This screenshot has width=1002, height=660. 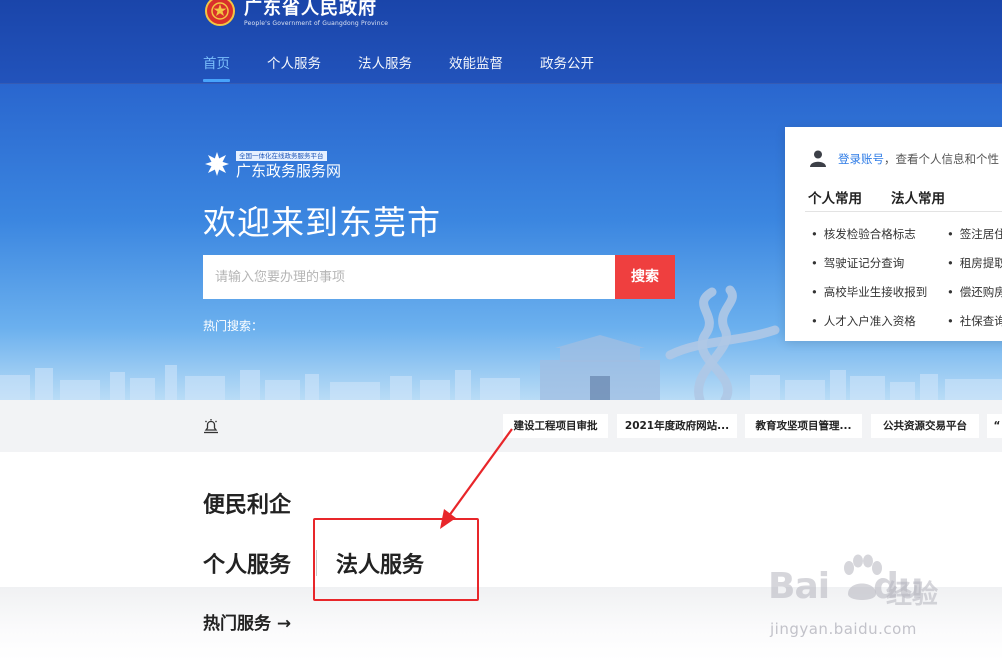 I want to click on login-prompt-text: ，查看个人信息和个性, so click(x=941, y=159).